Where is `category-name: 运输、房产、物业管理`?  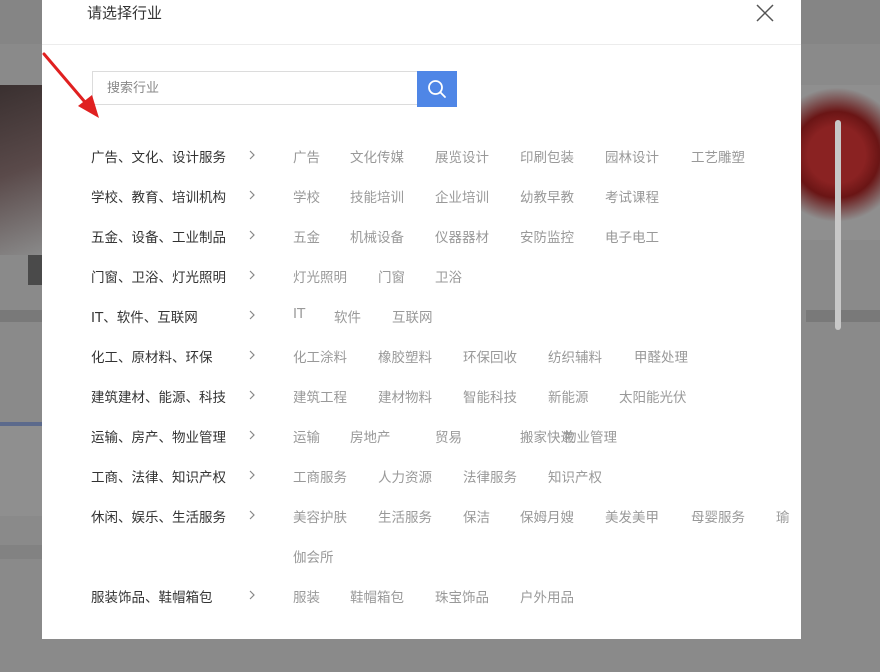
category-name: 运输、房产、物业管理 is located at coordinates (158, 436).